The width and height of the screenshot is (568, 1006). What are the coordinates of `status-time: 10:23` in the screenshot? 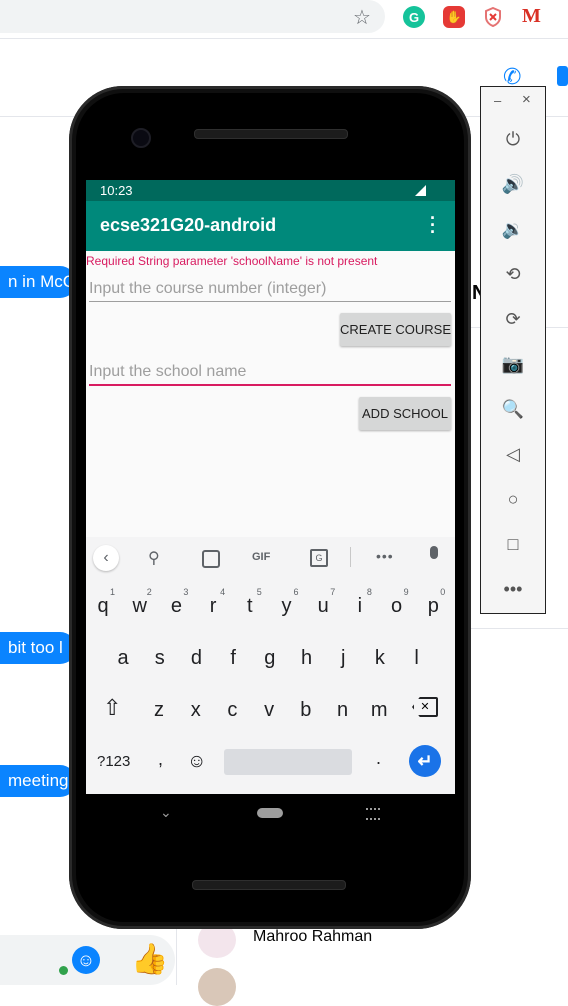 It's located at (116, 190).